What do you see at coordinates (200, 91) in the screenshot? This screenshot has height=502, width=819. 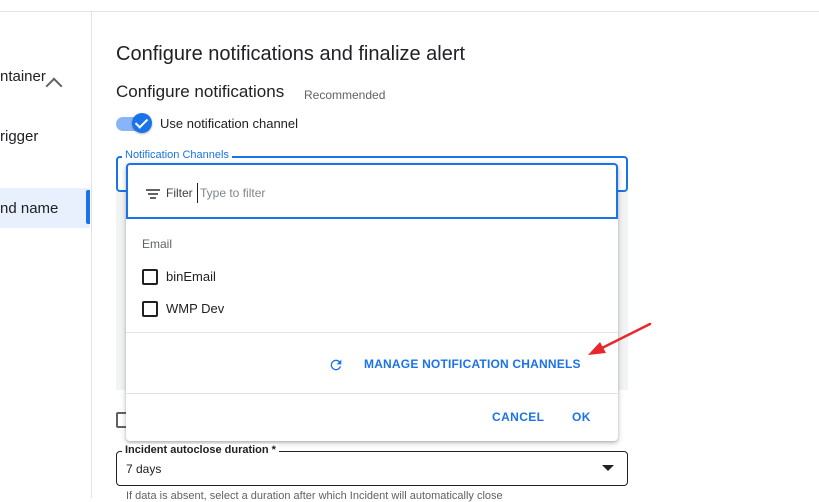 I see `section-title: Configure notifications` at bounding box center [200, 91].